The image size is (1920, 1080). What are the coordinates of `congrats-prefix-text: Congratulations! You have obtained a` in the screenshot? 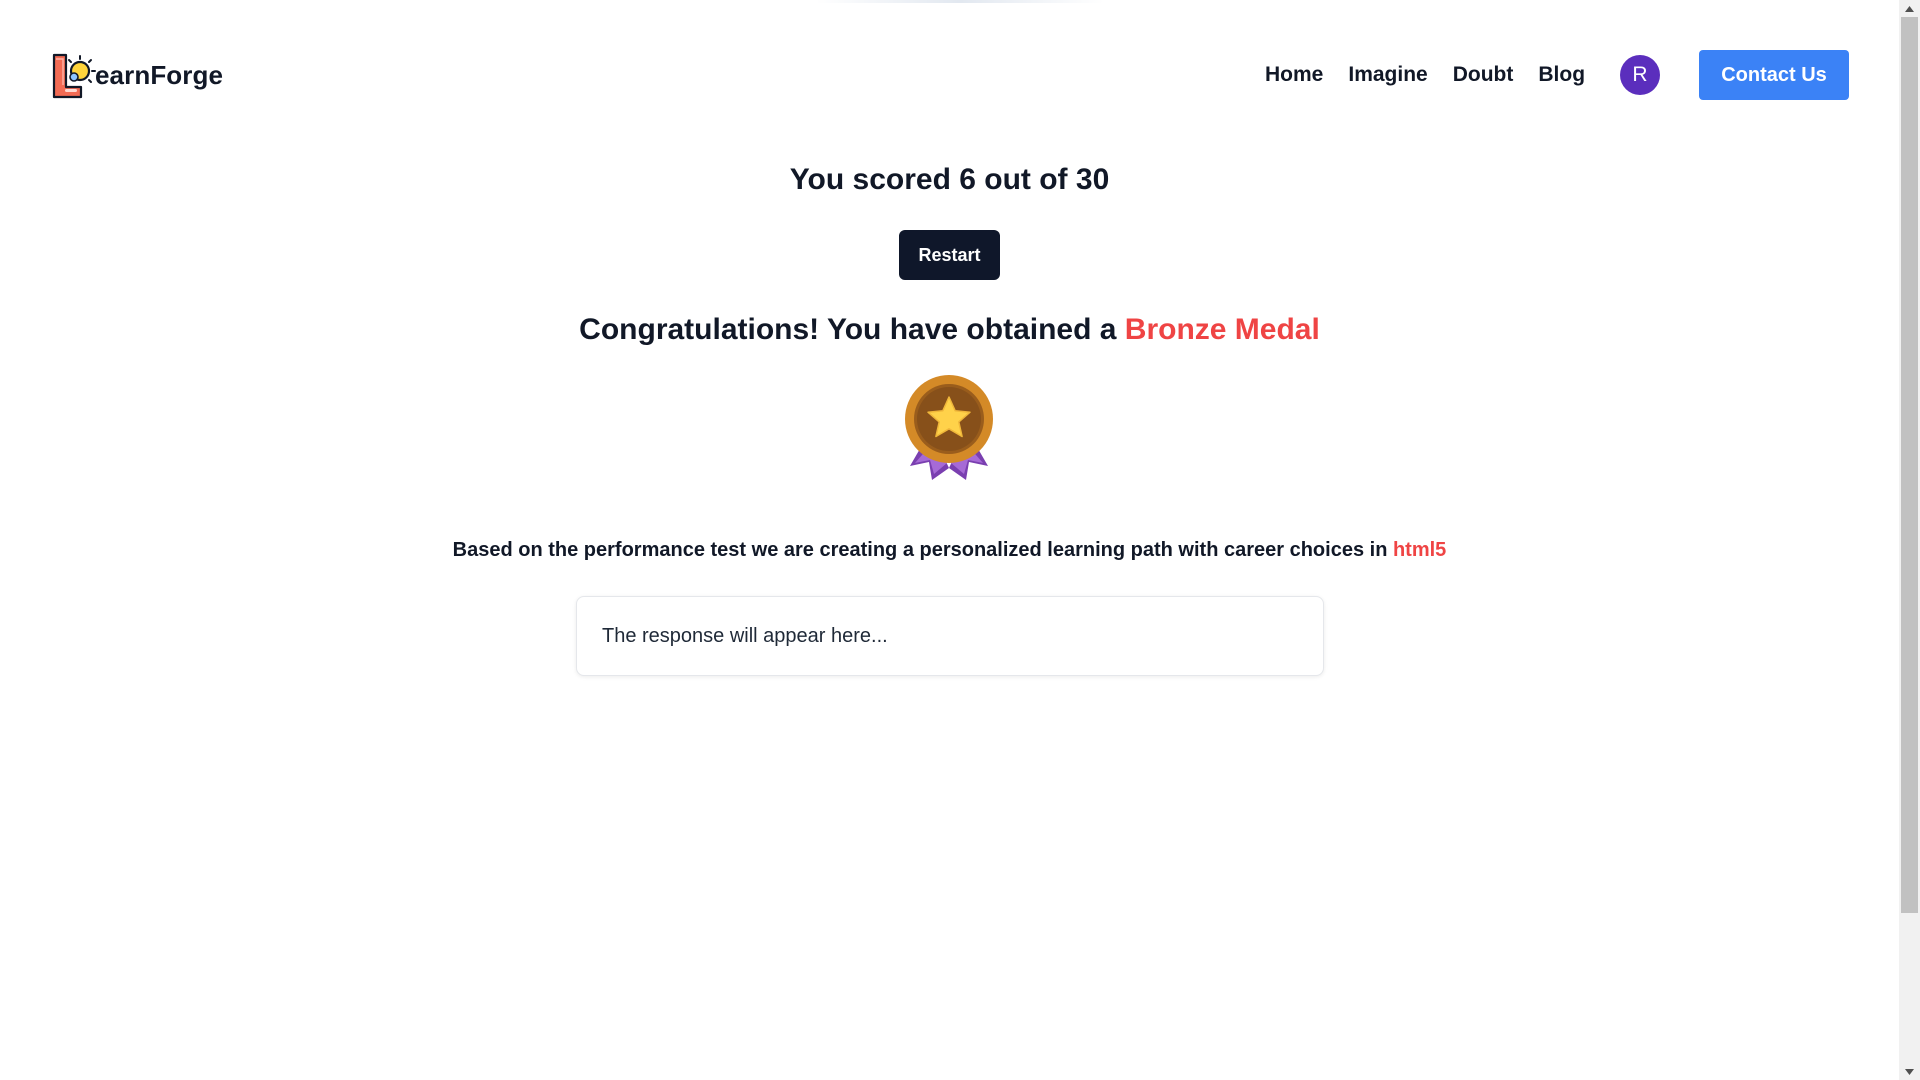 It's located at (852, 329).